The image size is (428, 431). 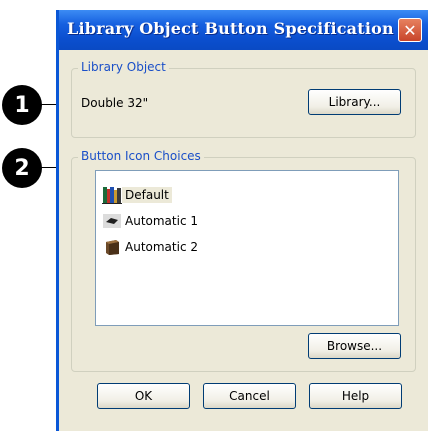 I want to click on close-button: ✕, so click(x=410, y=30).